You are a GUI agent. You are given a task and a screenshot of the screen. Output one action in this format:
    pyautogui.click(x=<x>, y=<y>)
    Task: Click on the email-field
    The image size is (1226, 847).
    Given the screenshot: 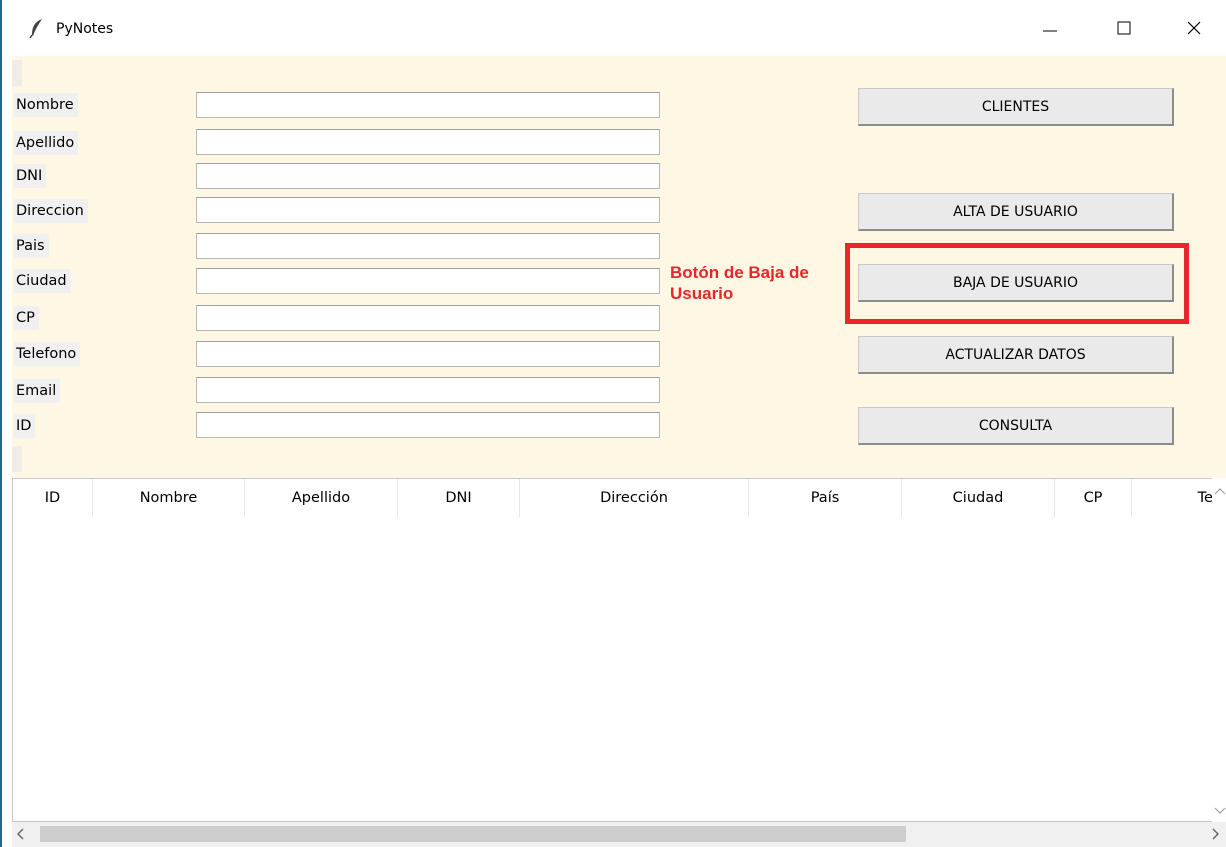 What is the action you would take?
    pyautogui.click(x=428, y=390)
    